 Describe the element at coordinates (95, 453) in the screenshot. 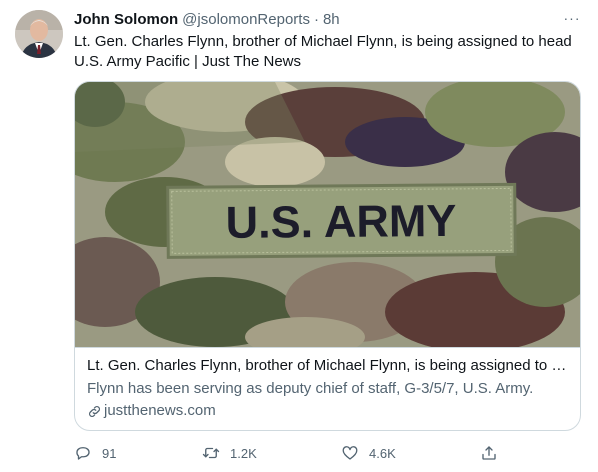

I see `reply-button: 91` at that location.